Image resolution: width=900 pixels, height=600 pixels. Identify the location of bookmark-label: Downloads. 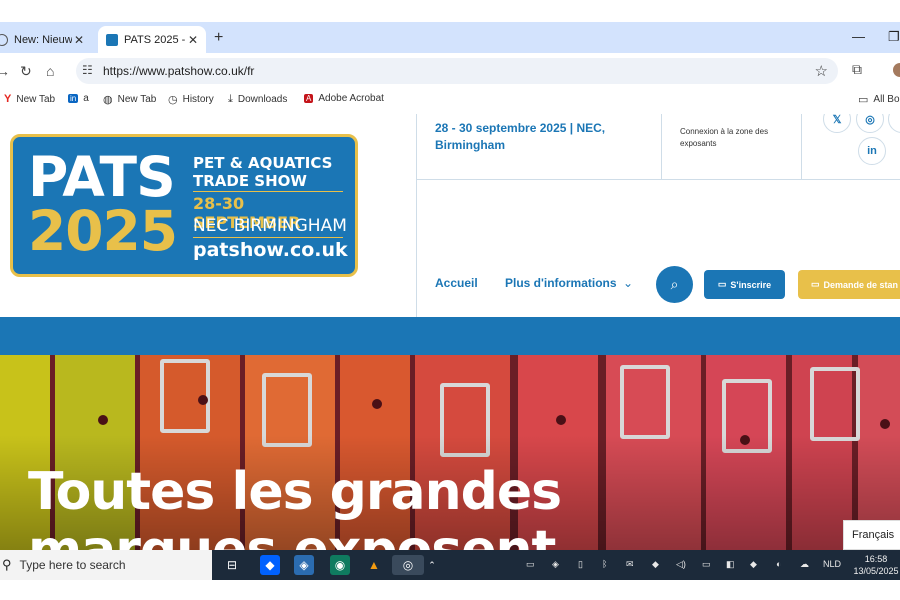
(262, 99).